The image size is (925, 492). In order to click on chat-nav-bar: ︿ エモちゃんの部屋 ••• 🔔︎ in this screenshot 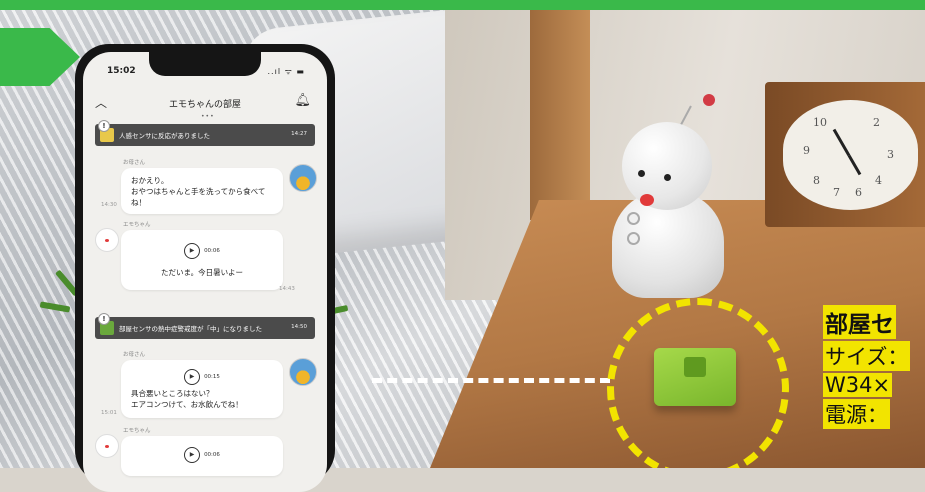, I will do `click(205, 106)`.